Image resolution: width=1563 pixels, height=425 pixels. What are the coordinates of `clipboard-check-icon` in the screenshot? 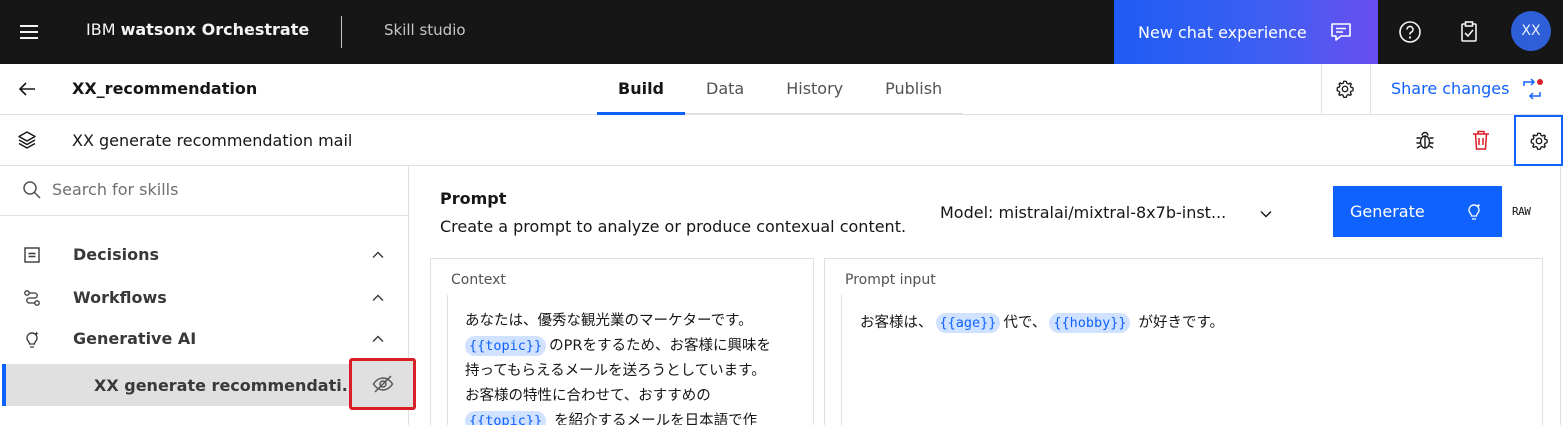 It's located at (1469, 32).